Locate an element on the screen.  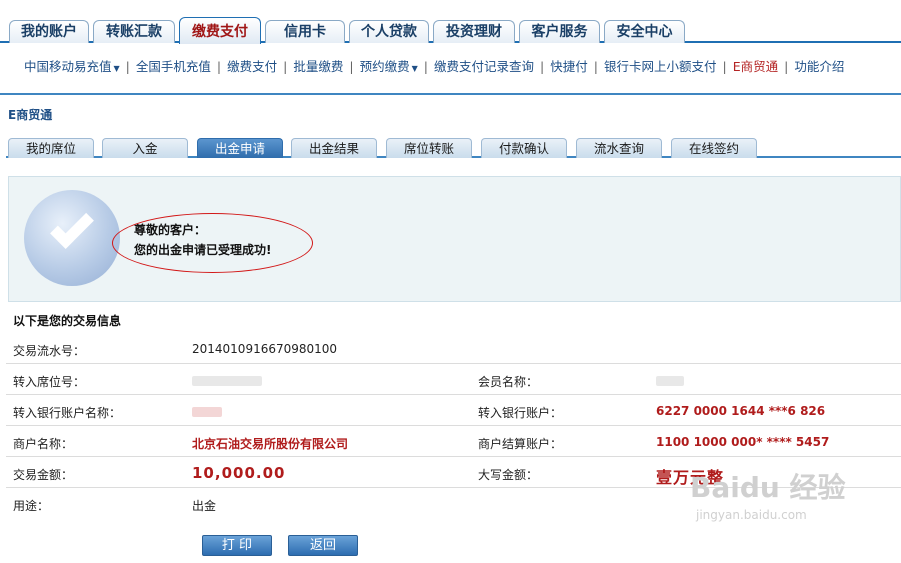
merchant-label: 商户名称： is located at coordinates (43, 444).